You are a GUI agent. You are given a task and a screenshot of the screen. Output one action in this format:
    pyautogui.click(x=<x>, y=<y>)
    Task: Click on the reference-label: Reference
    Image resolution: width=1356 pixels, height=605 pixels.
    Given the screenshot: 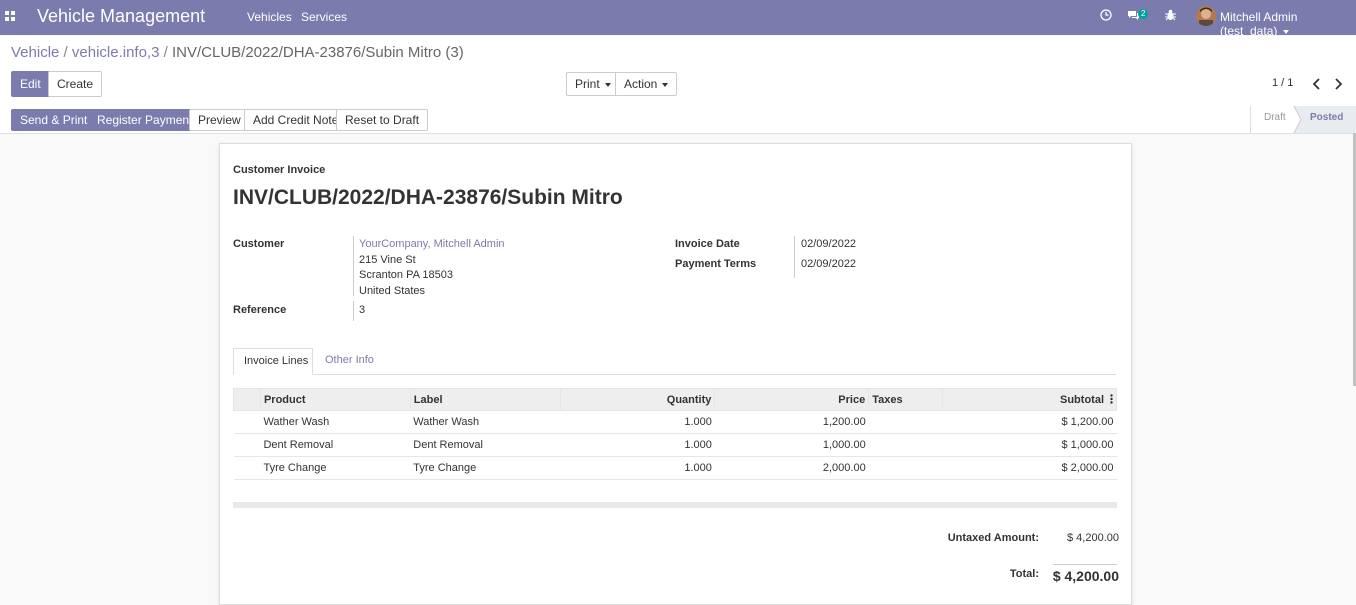 What is the action you would take?
    pyautogui.click(x=260, y=310)
    